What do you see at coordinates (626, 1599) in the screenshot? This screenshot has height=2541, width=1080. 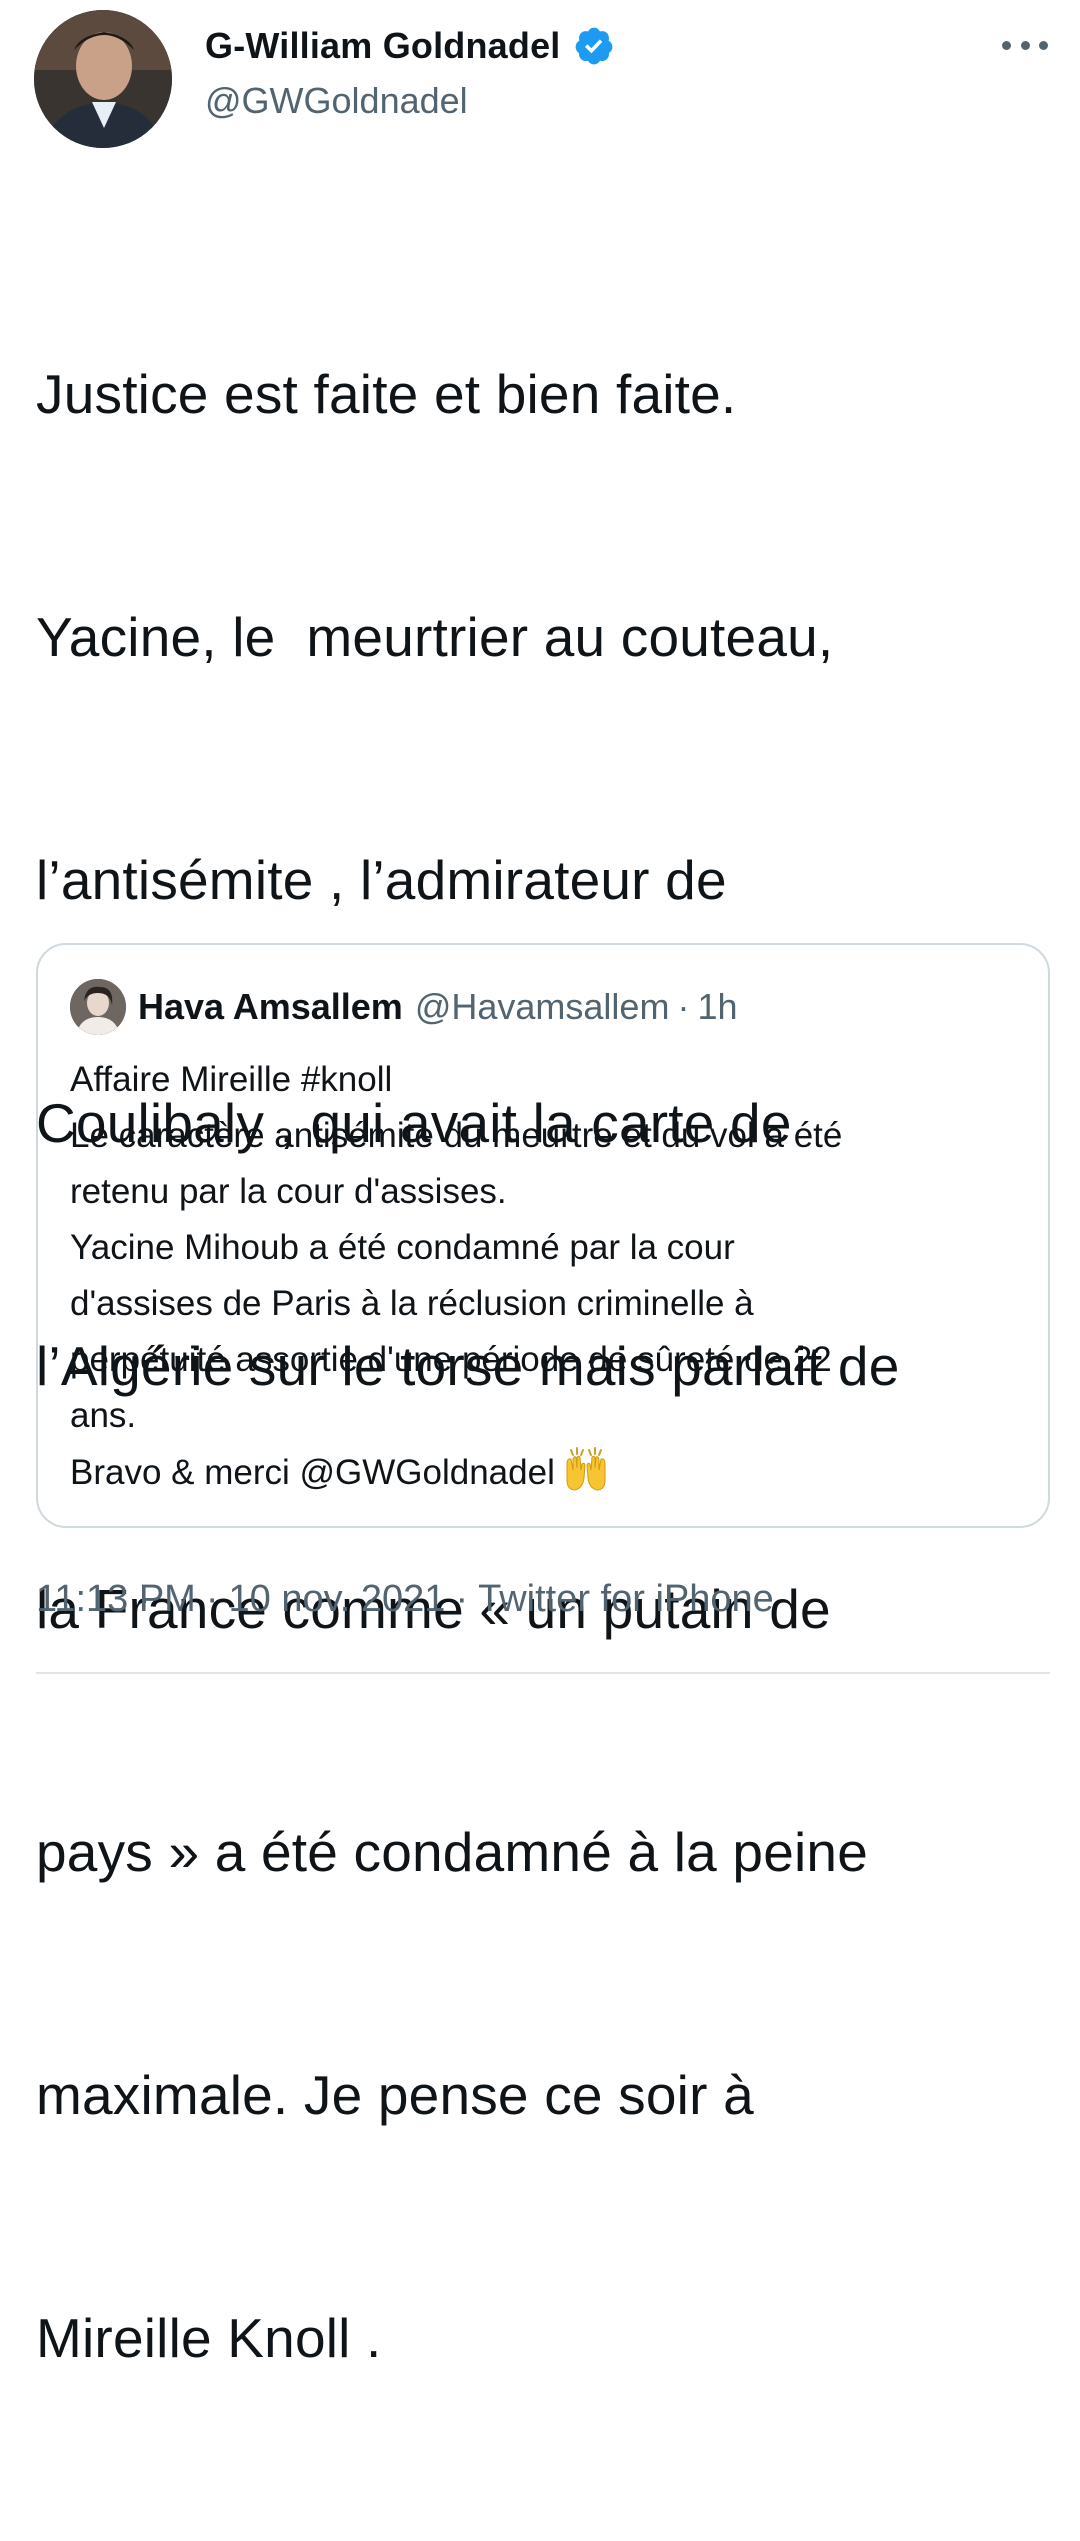 I see `tweet-source: Twitter for iPhone` at bounding box center [626, 1599].